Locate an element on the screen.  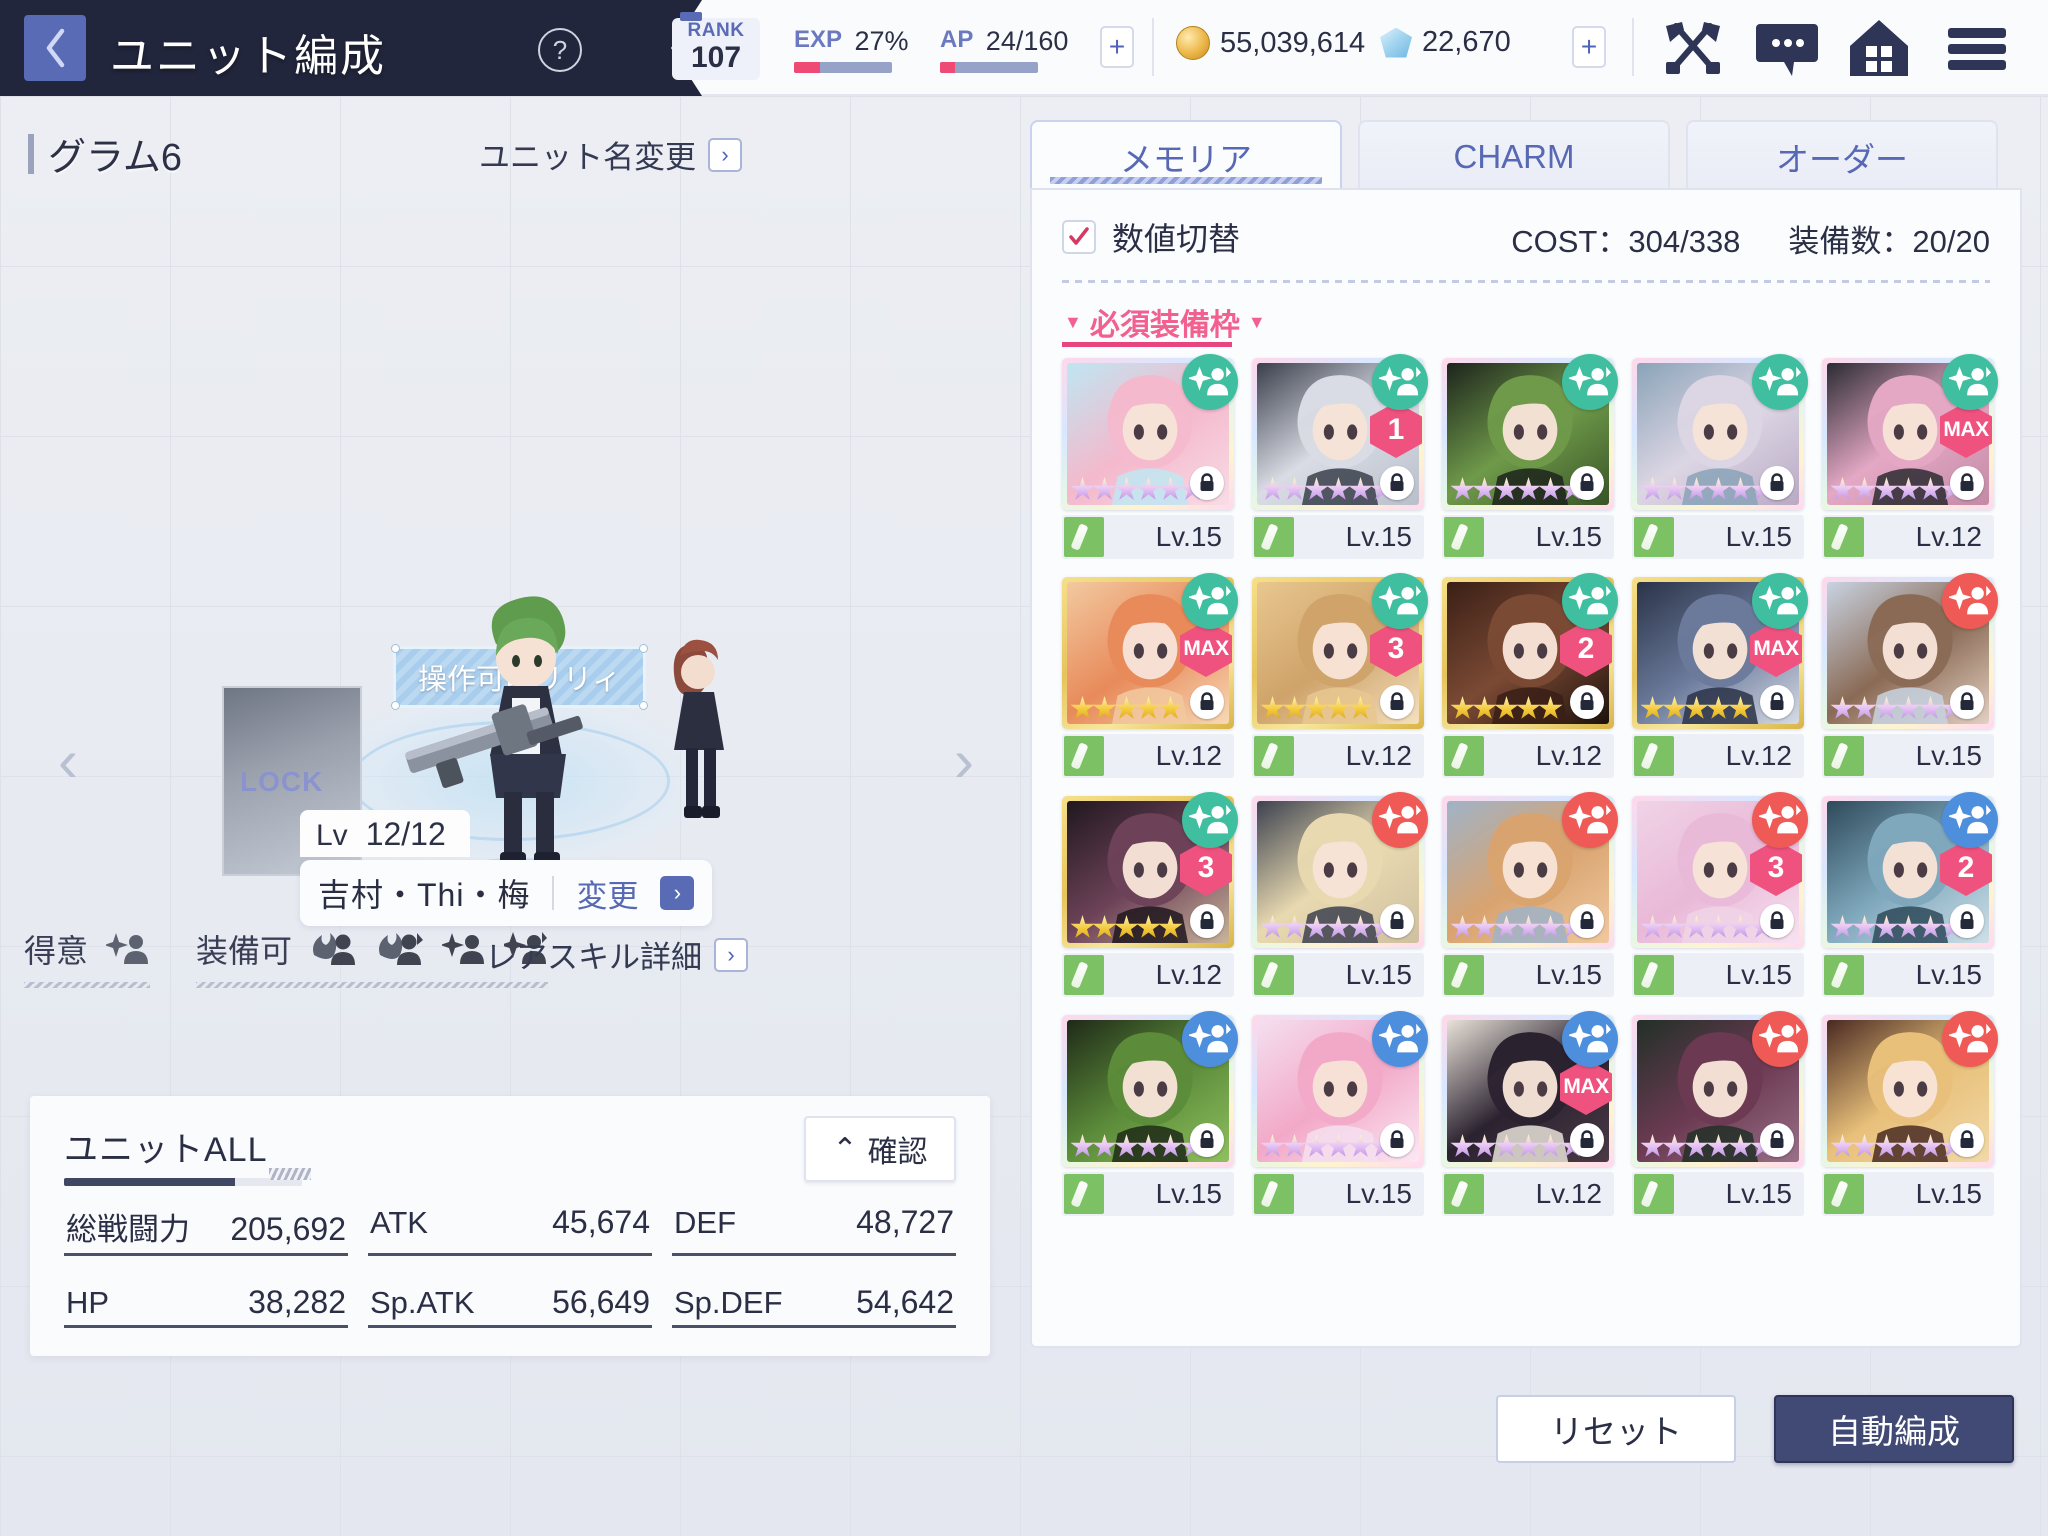
ap-bar is located at coordinates (989, 67).